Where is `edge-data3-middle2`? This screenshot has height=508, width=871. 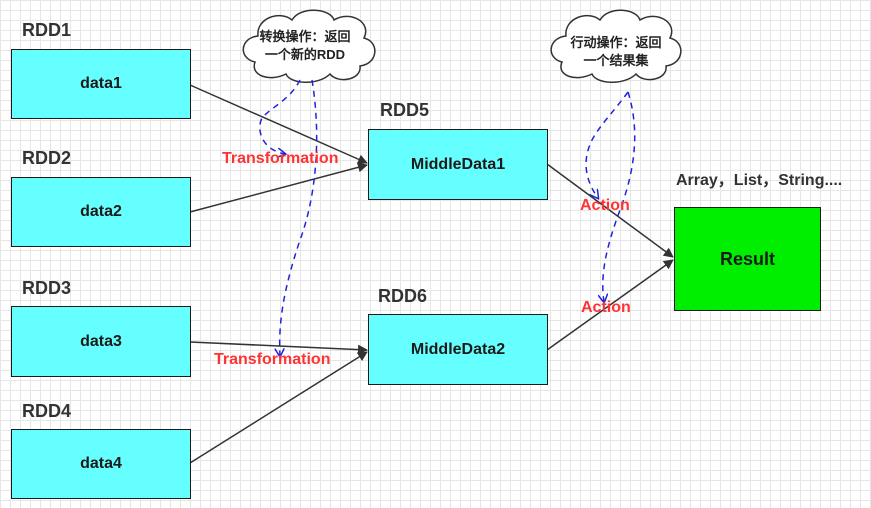
edge-data3-middle2 is located at coordinates (278, 348).